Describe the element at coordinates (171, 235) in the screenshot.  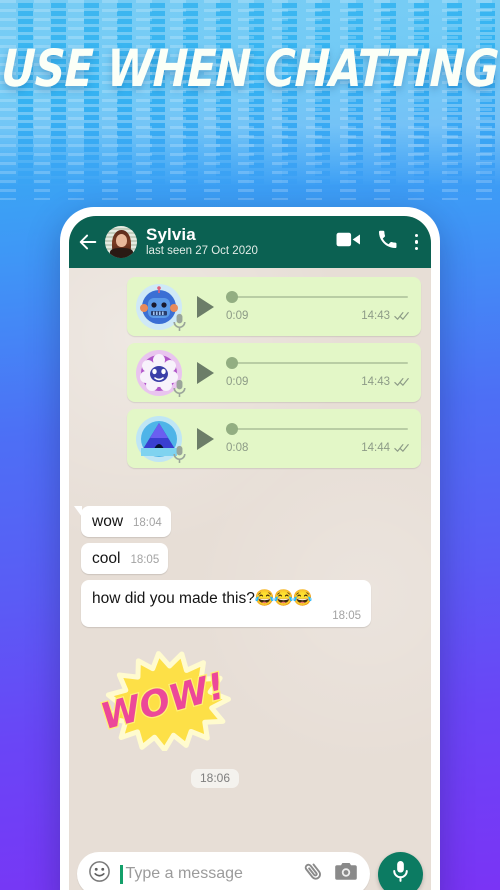
I see `contact-name: Sylvia` at that location.